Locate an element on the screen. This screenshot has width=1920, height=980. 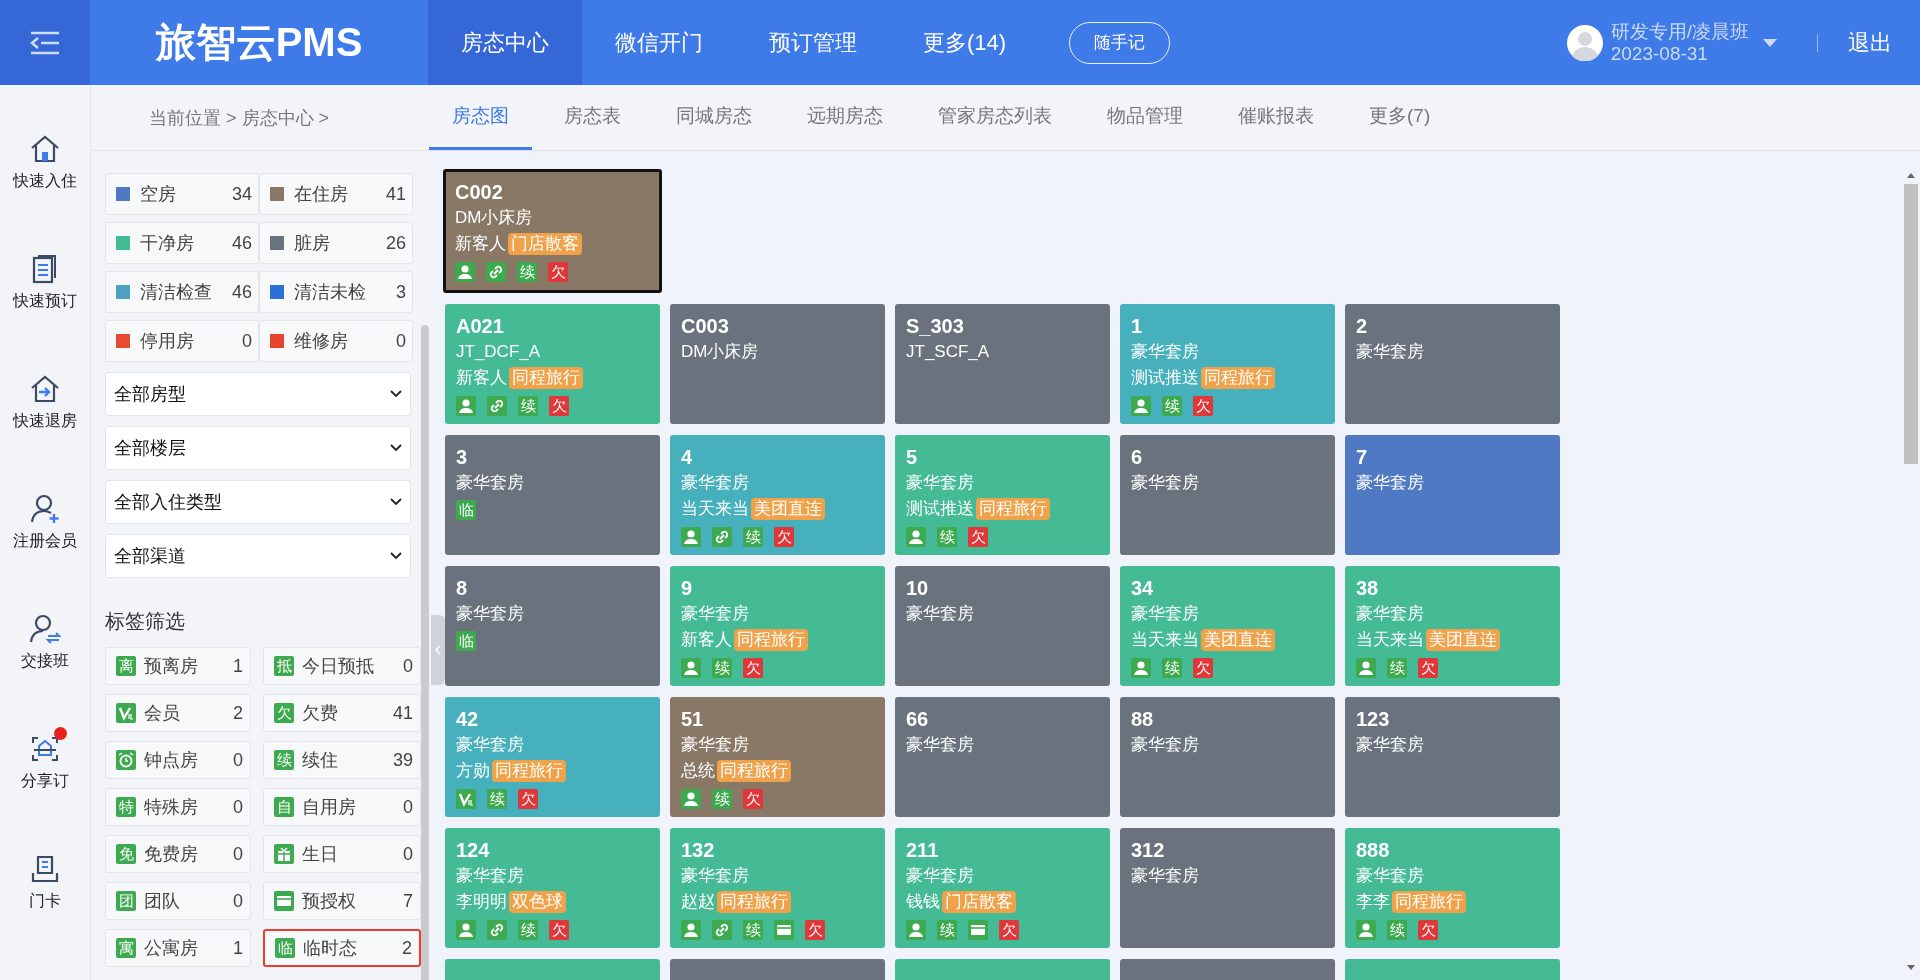
rail-item: 门卡 is located at coordinates (45, 888).